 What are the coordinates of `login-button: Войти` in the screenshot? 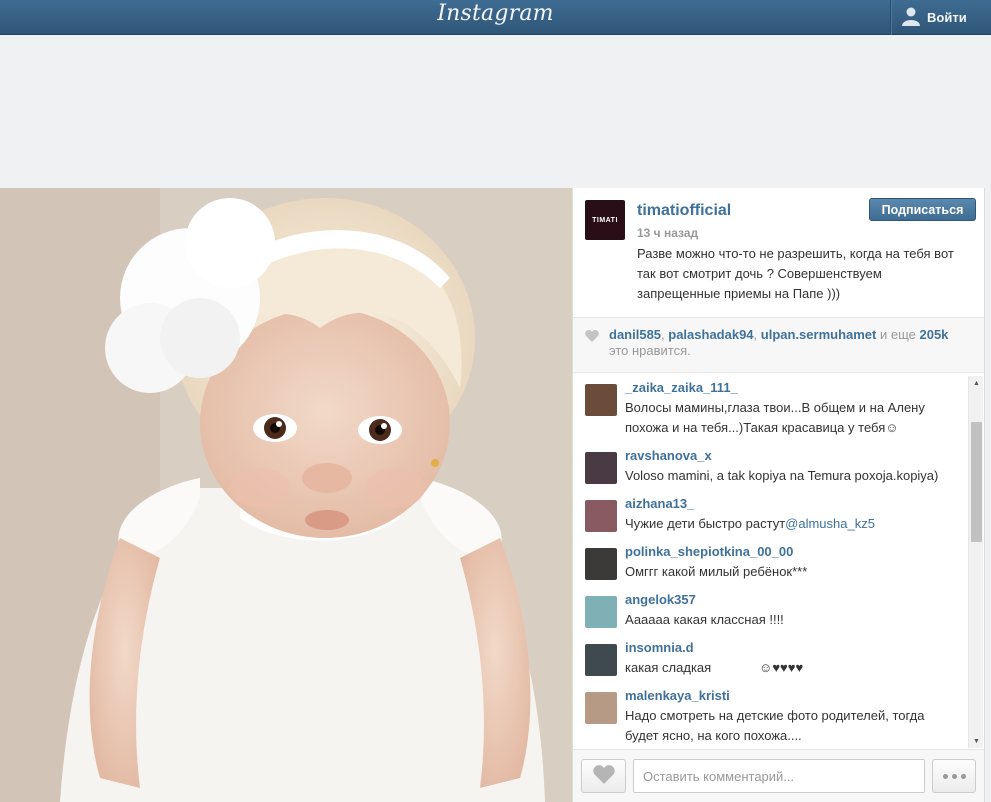 It's located at (940, 17).